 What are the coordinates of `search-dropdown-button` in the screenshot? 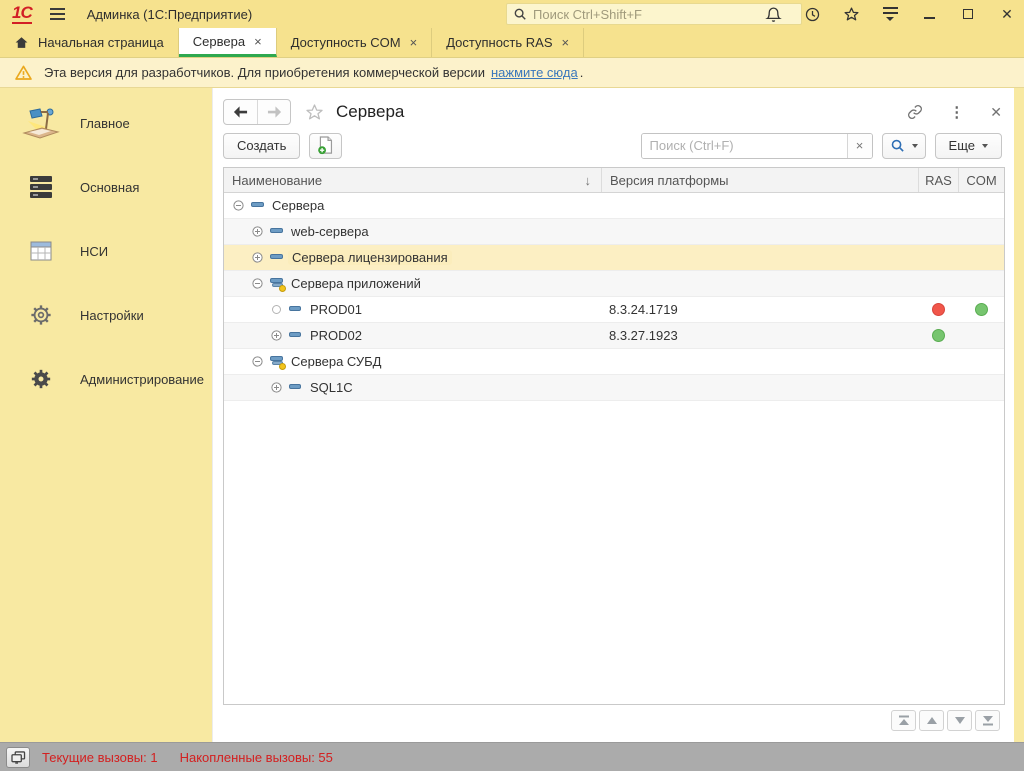 It's located at (903, 145).